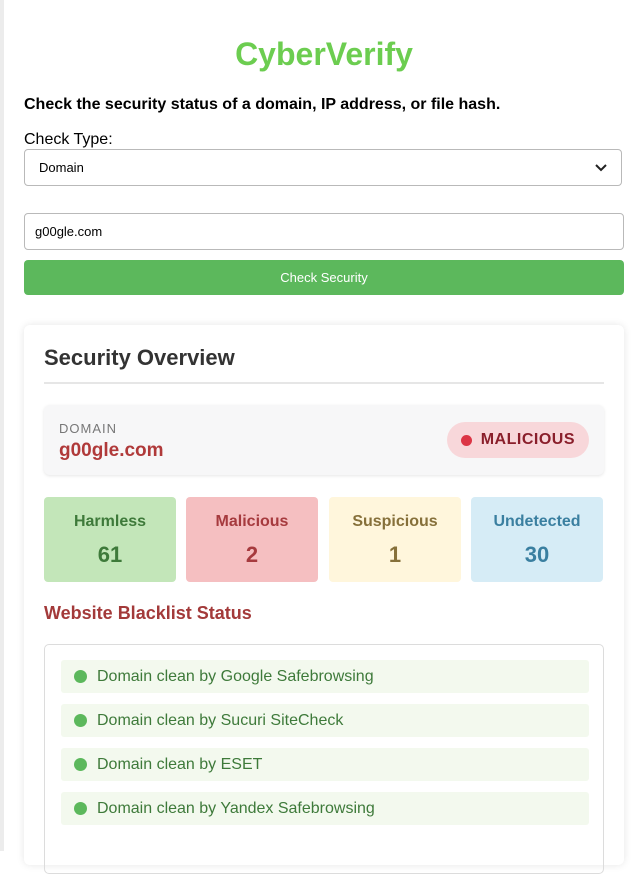  Describe the element at coordinates (2, 425) in the screenshot. I see `left-edge` at that location.